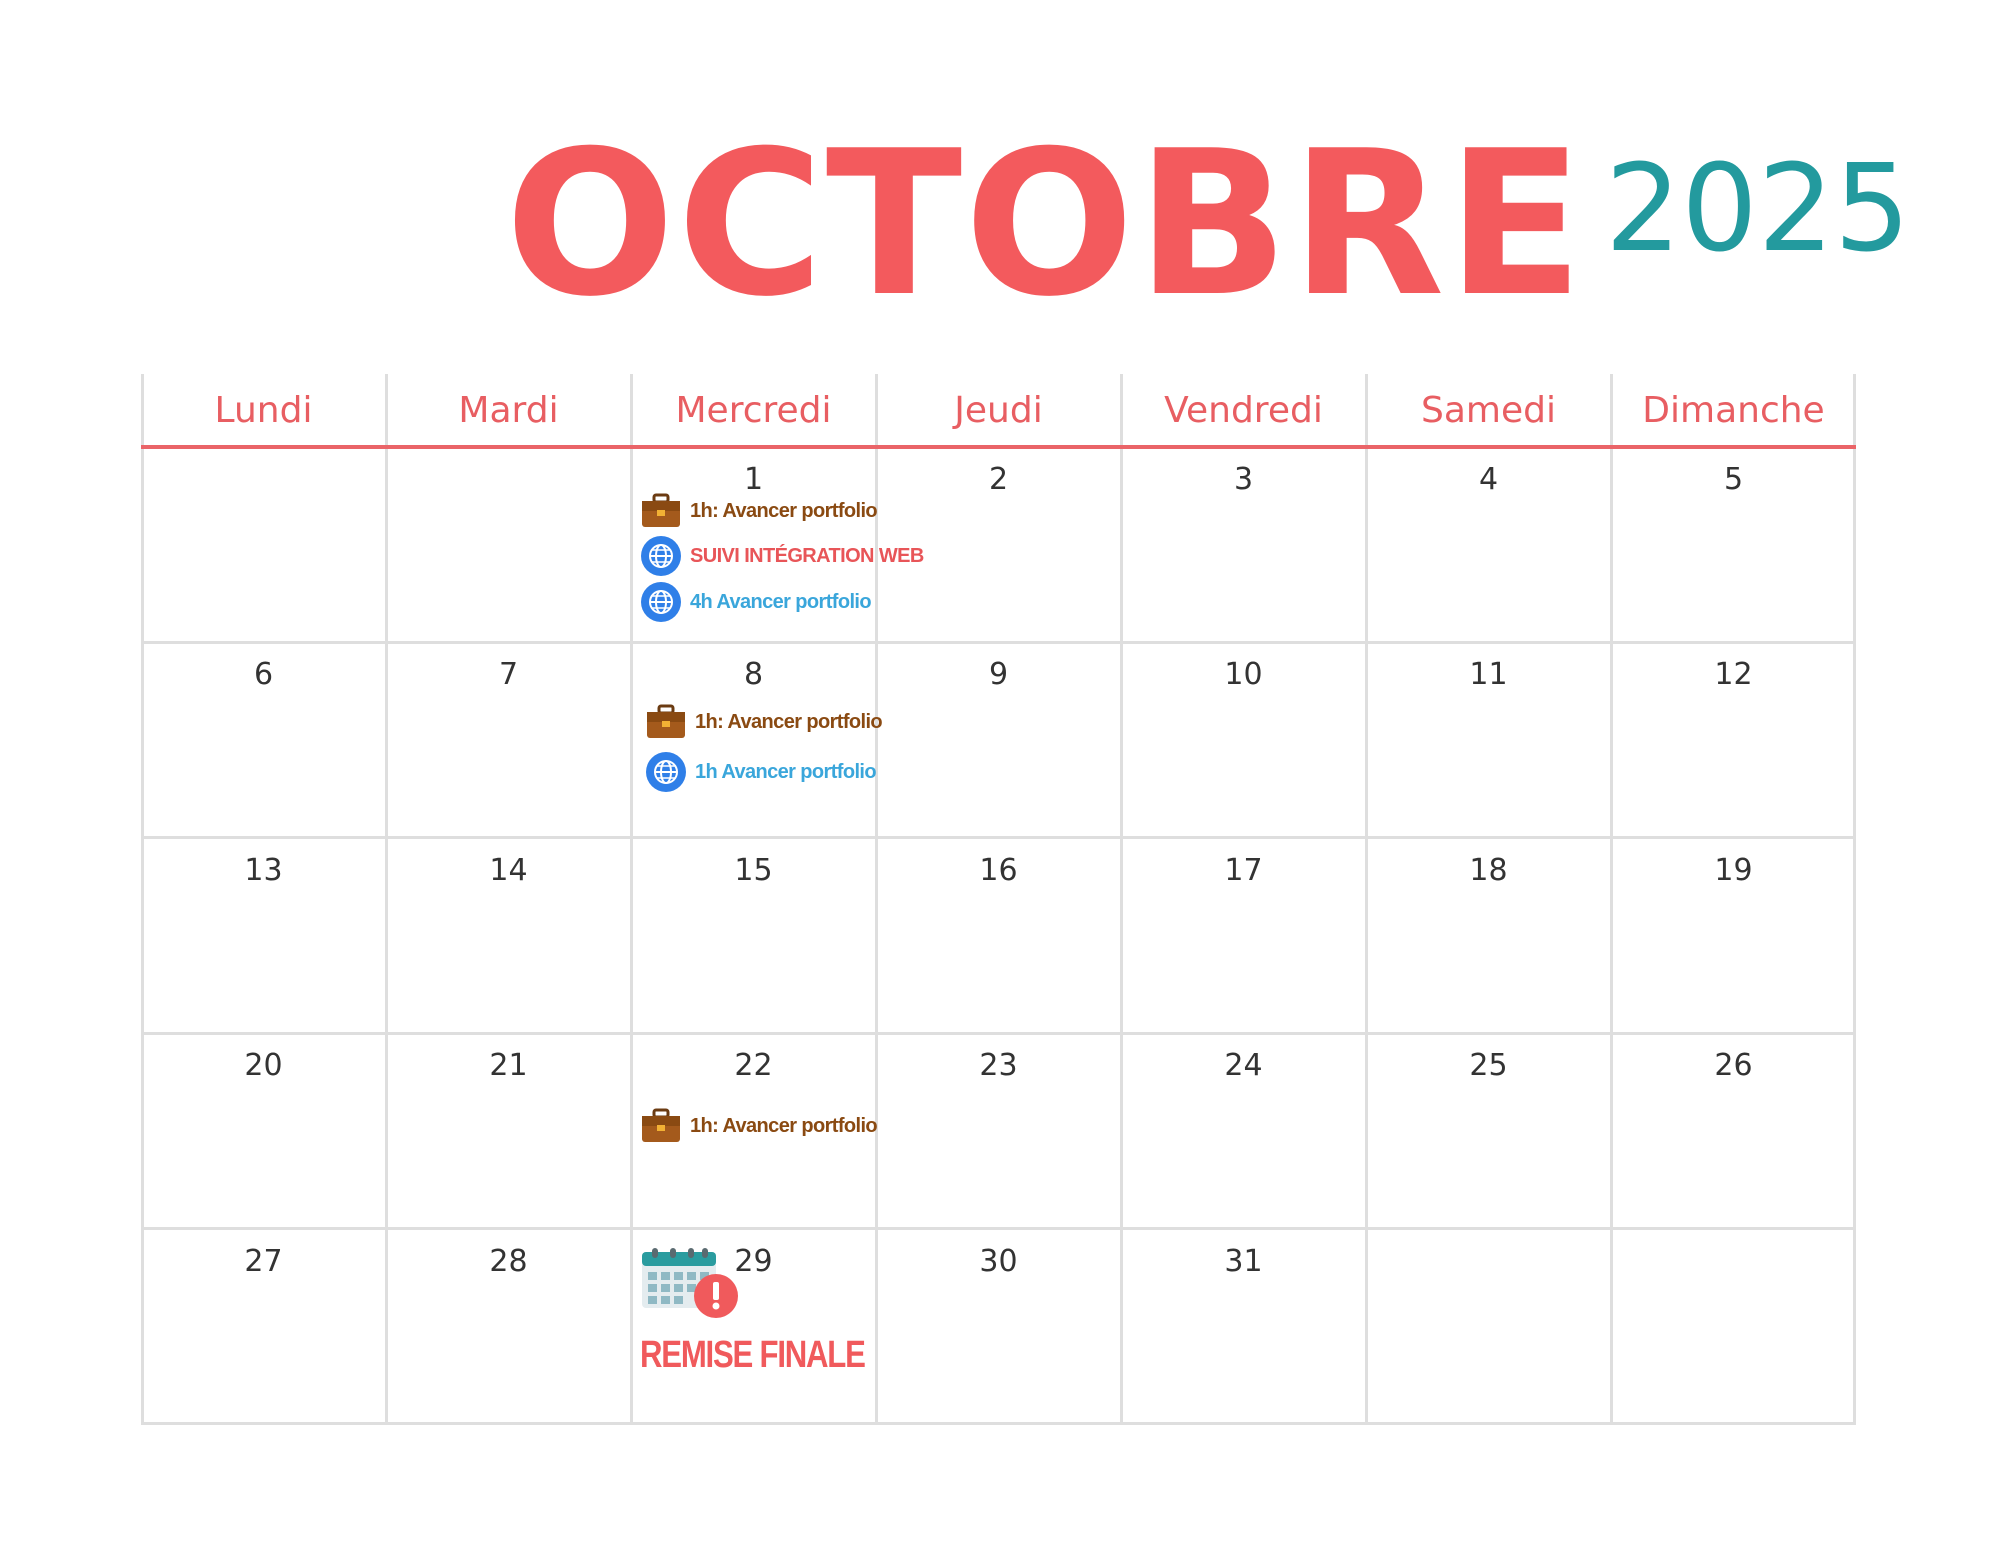  Describe the element at coordinates (1488, 675) in the screenshot. I see `day-cell-number: 11` at that location.